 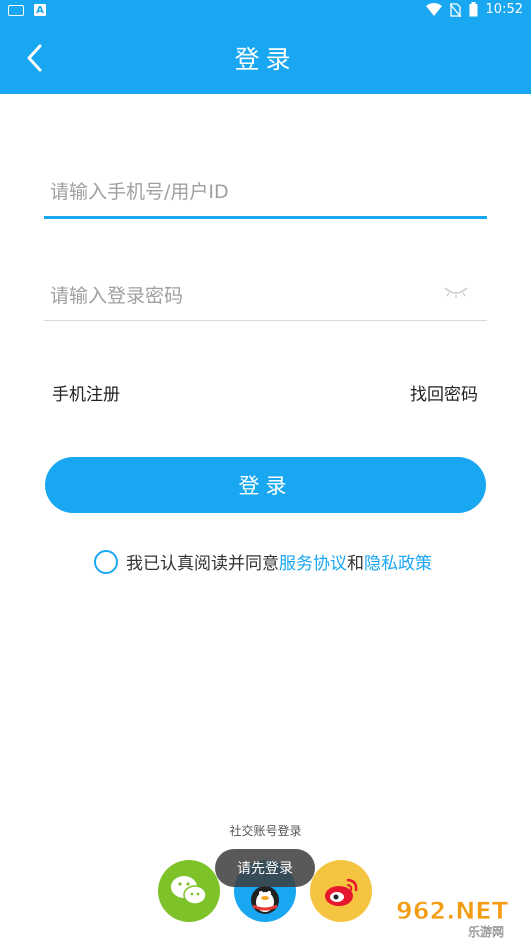 I want to click on weibo-icon, so click(x=341, y=892).